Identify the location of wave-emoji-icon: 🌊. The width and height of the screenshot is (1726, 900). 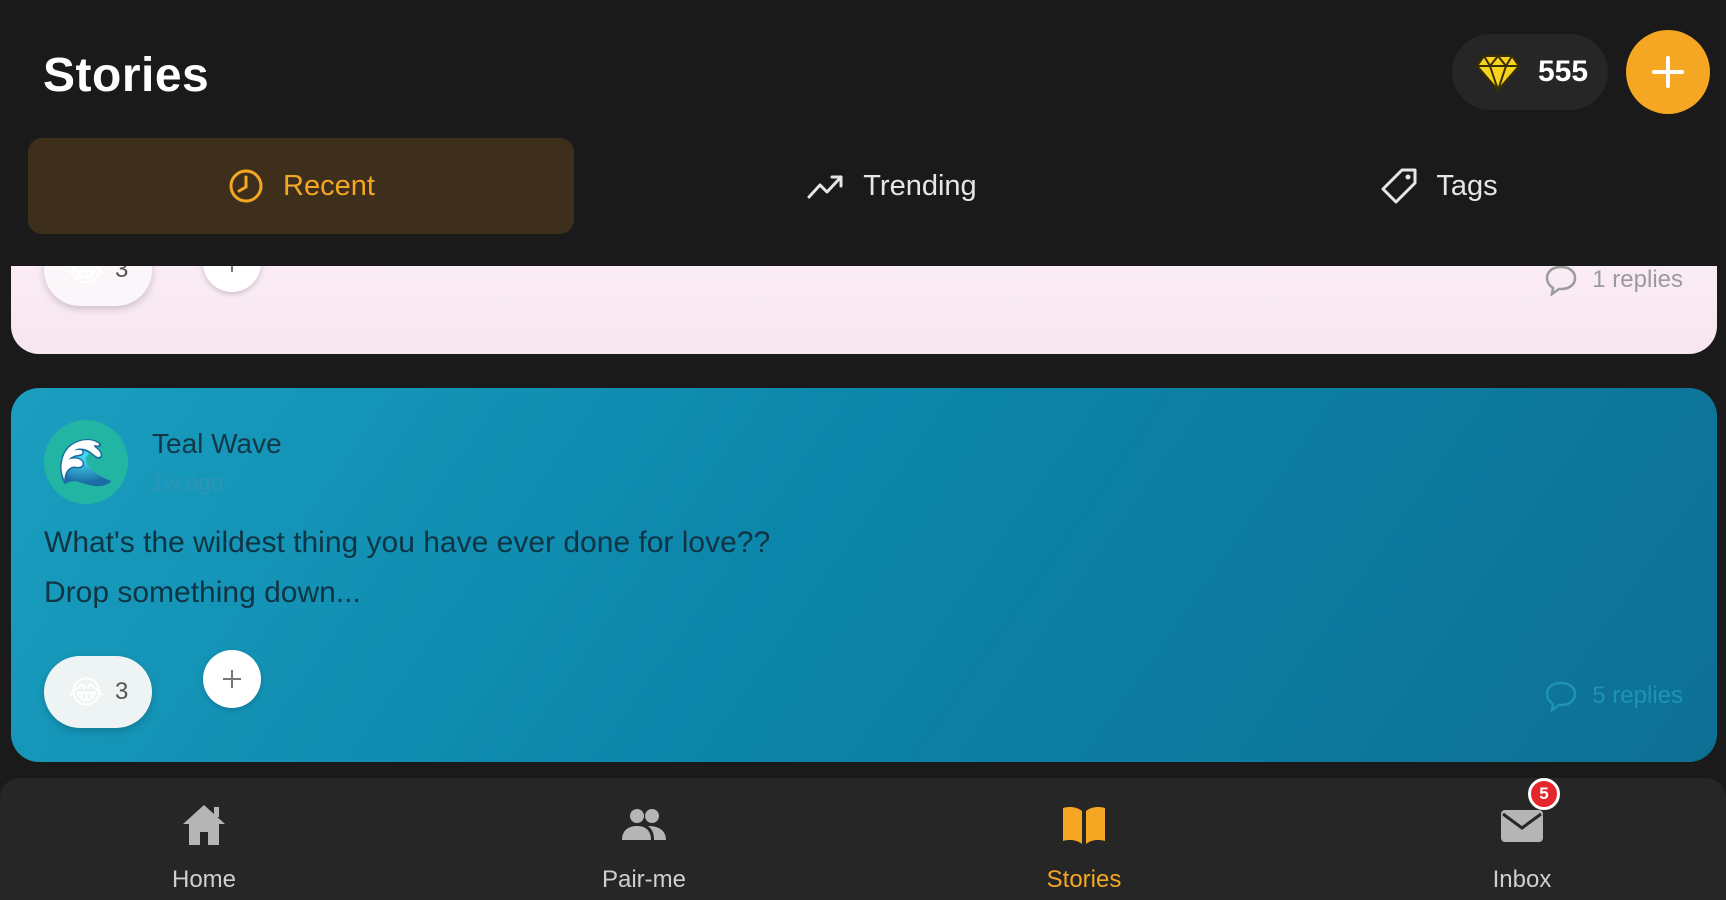
(86, 461).